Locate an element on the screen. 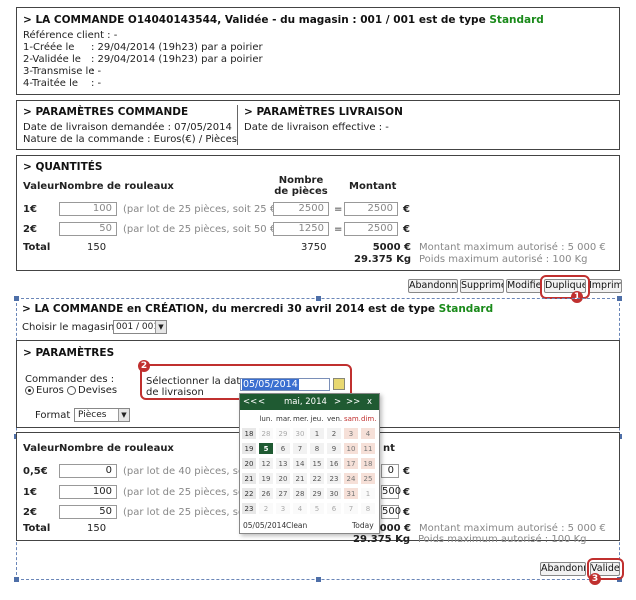 The width and height of the screenshot is (636, 600). calendar-day: 17 is located at coordinates (351, 463).